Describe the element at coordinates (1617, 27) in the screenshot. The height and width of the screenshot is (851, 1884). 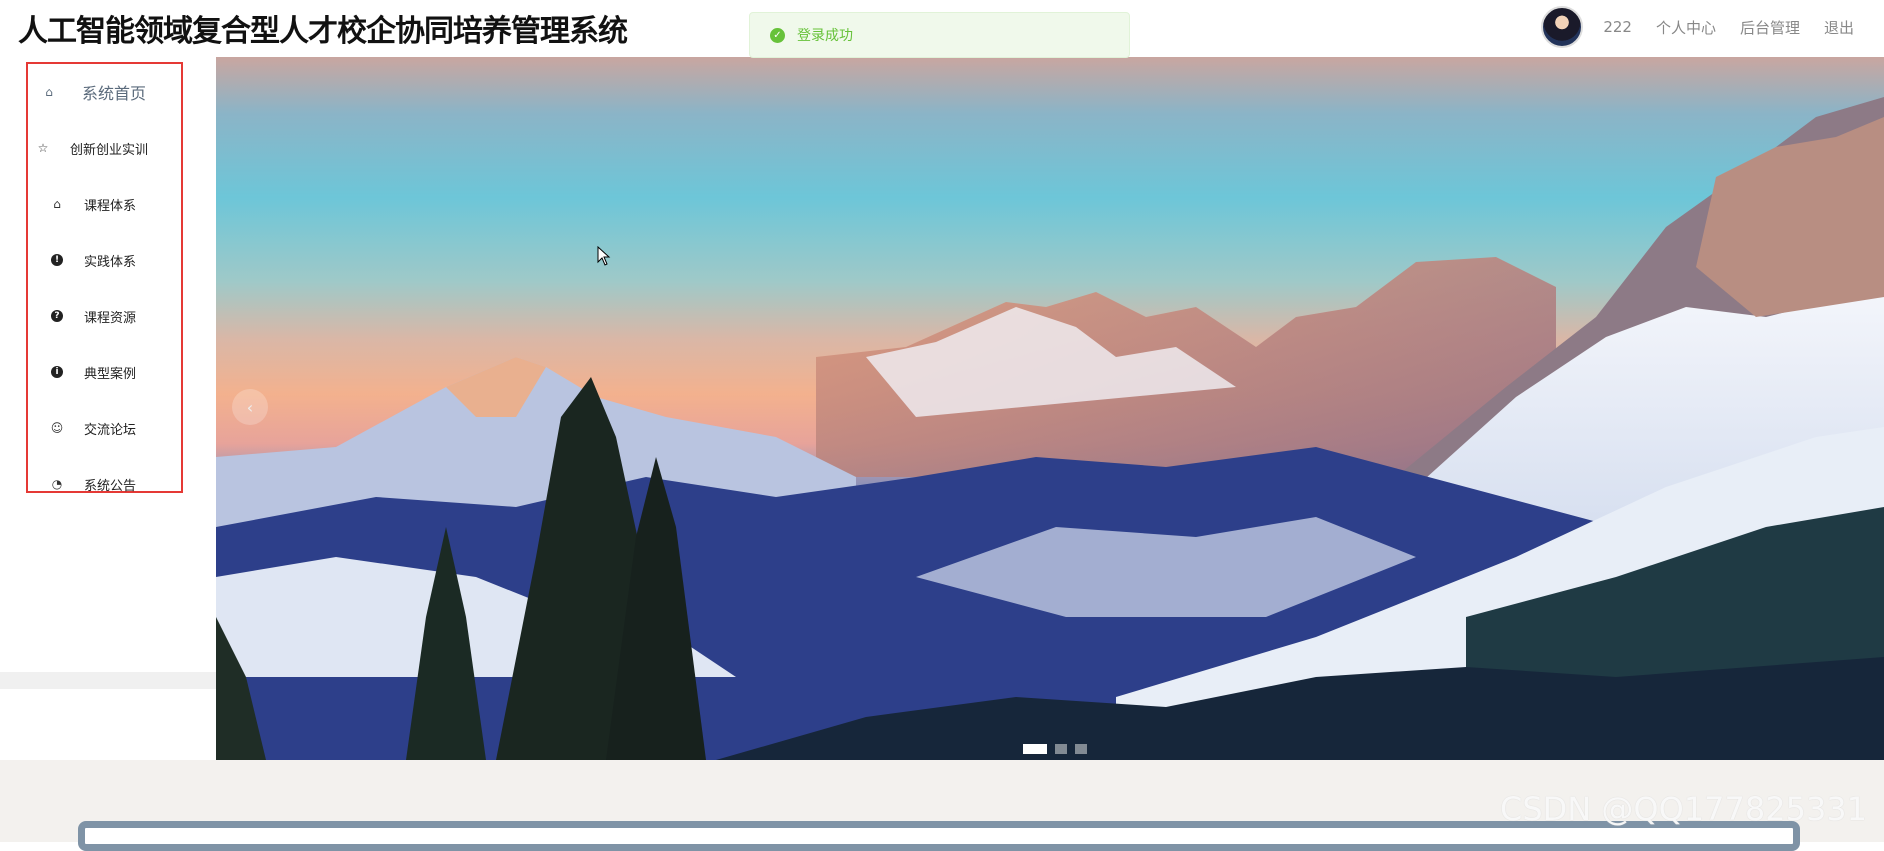
I see `username: 222` at that location.